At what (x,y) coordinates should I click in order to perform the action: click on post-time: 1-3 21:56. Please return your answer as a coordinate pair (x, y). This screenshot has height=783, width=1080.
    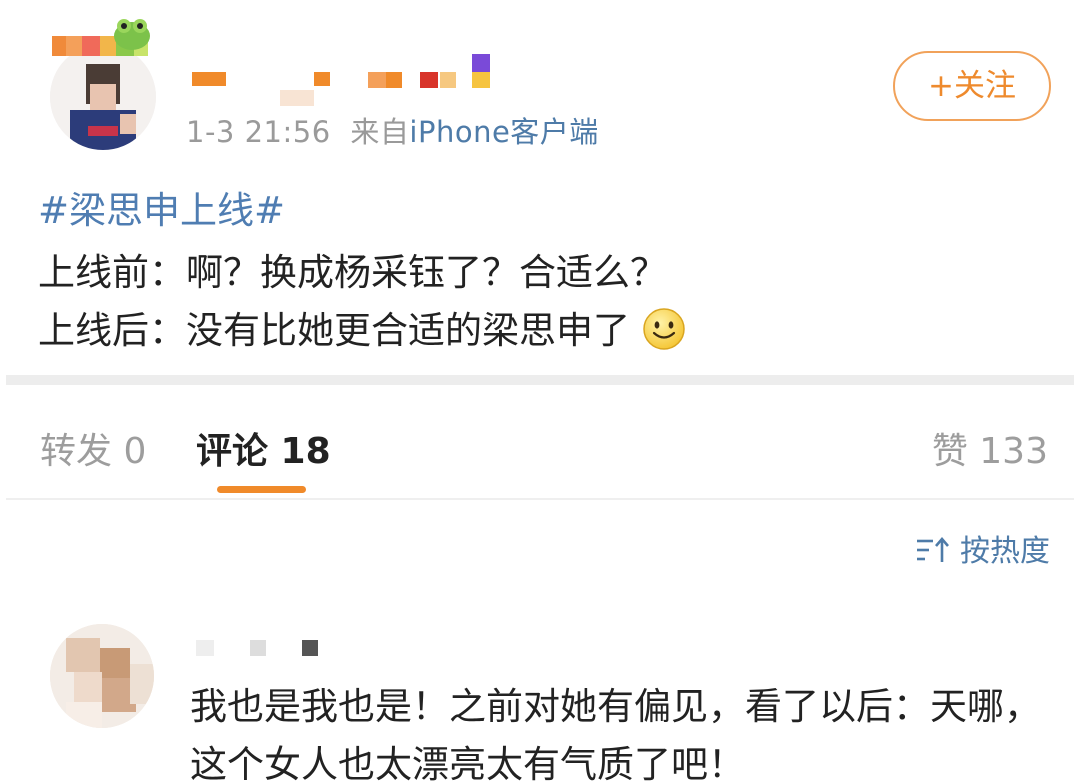
    Looking at the image, I should click on (258, 132).